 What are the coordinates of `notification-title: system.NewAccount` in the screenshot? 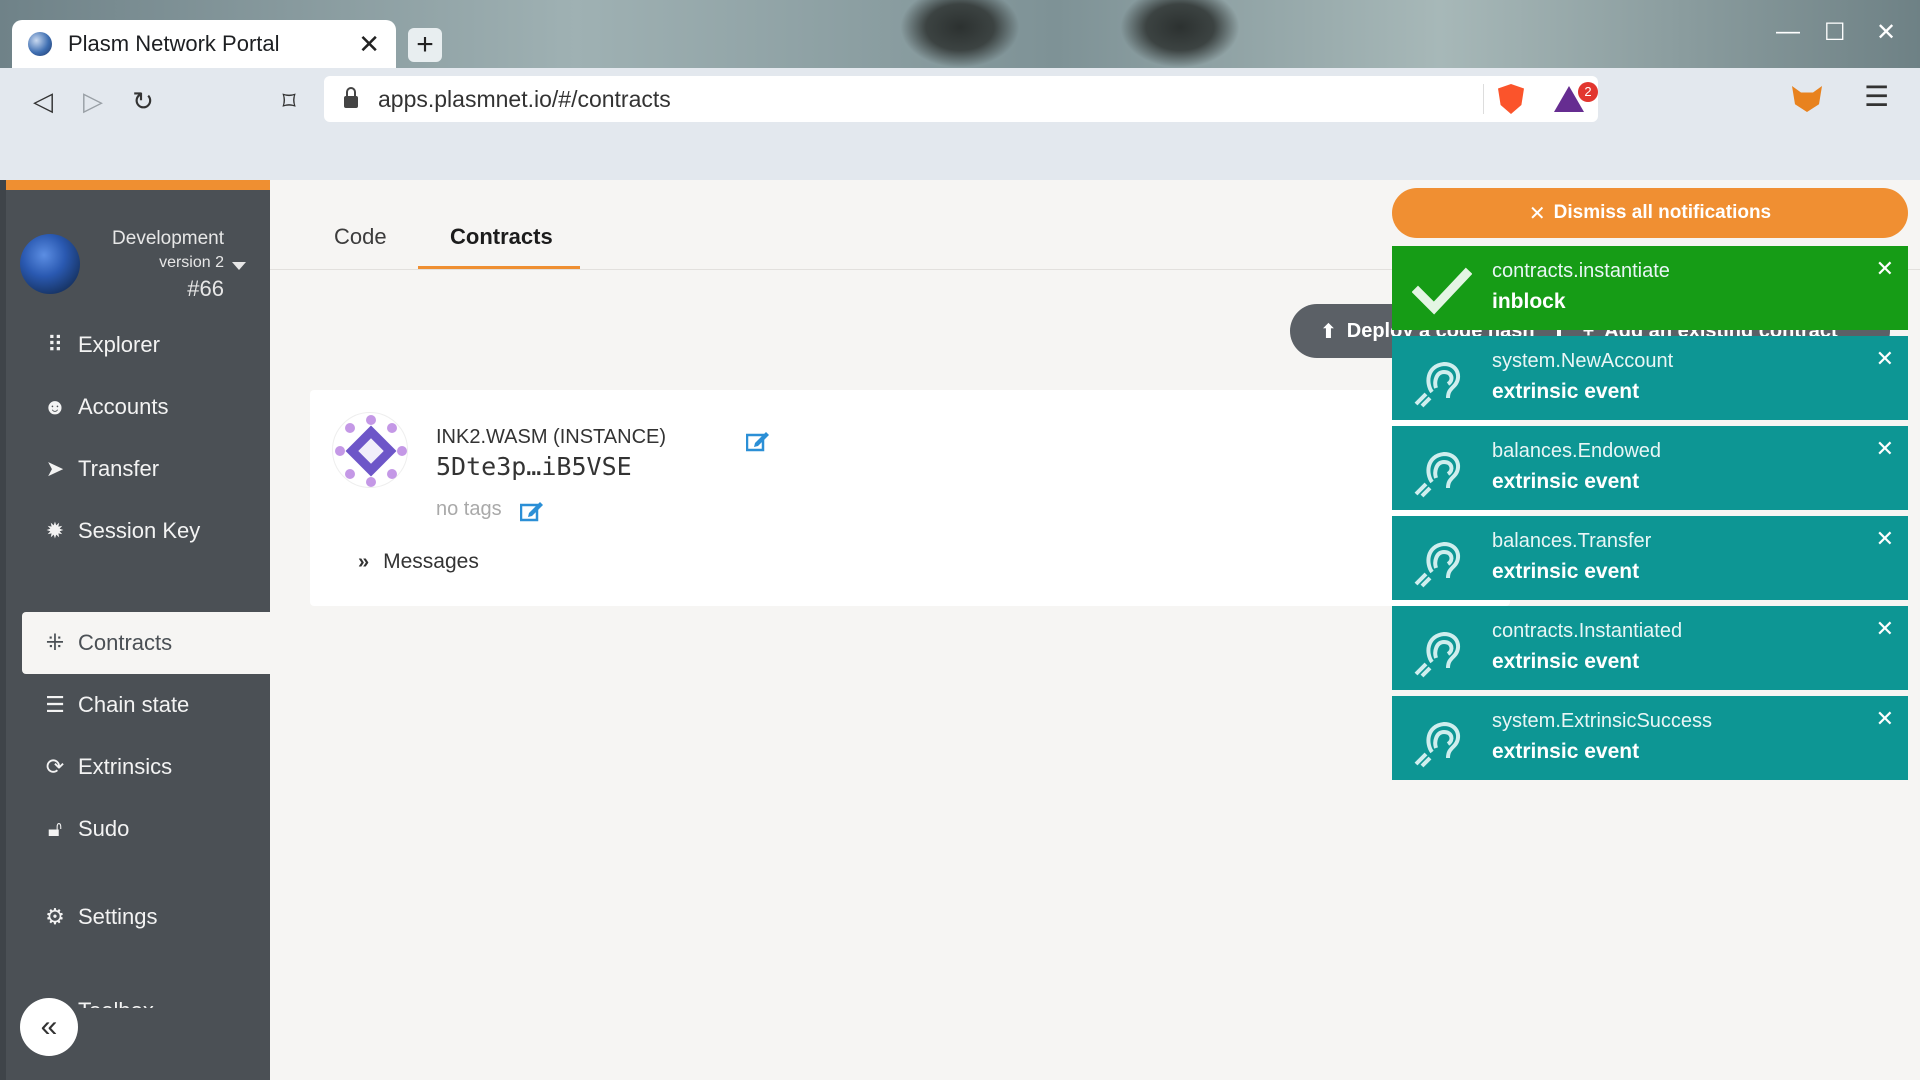 It's located at (1583, 361).